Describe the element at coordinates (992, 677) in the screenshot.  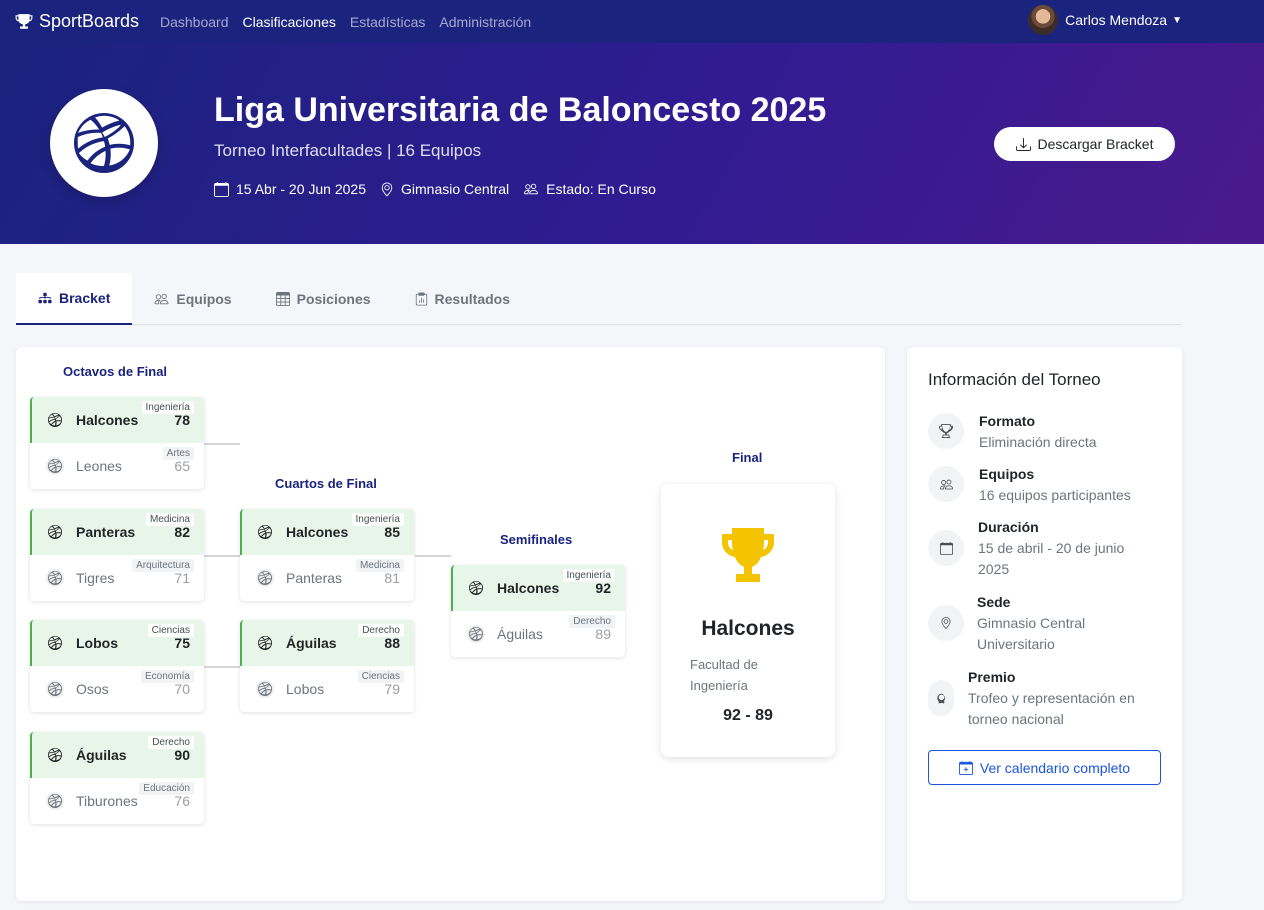
I see `info-label-premio: Premio` at that location.